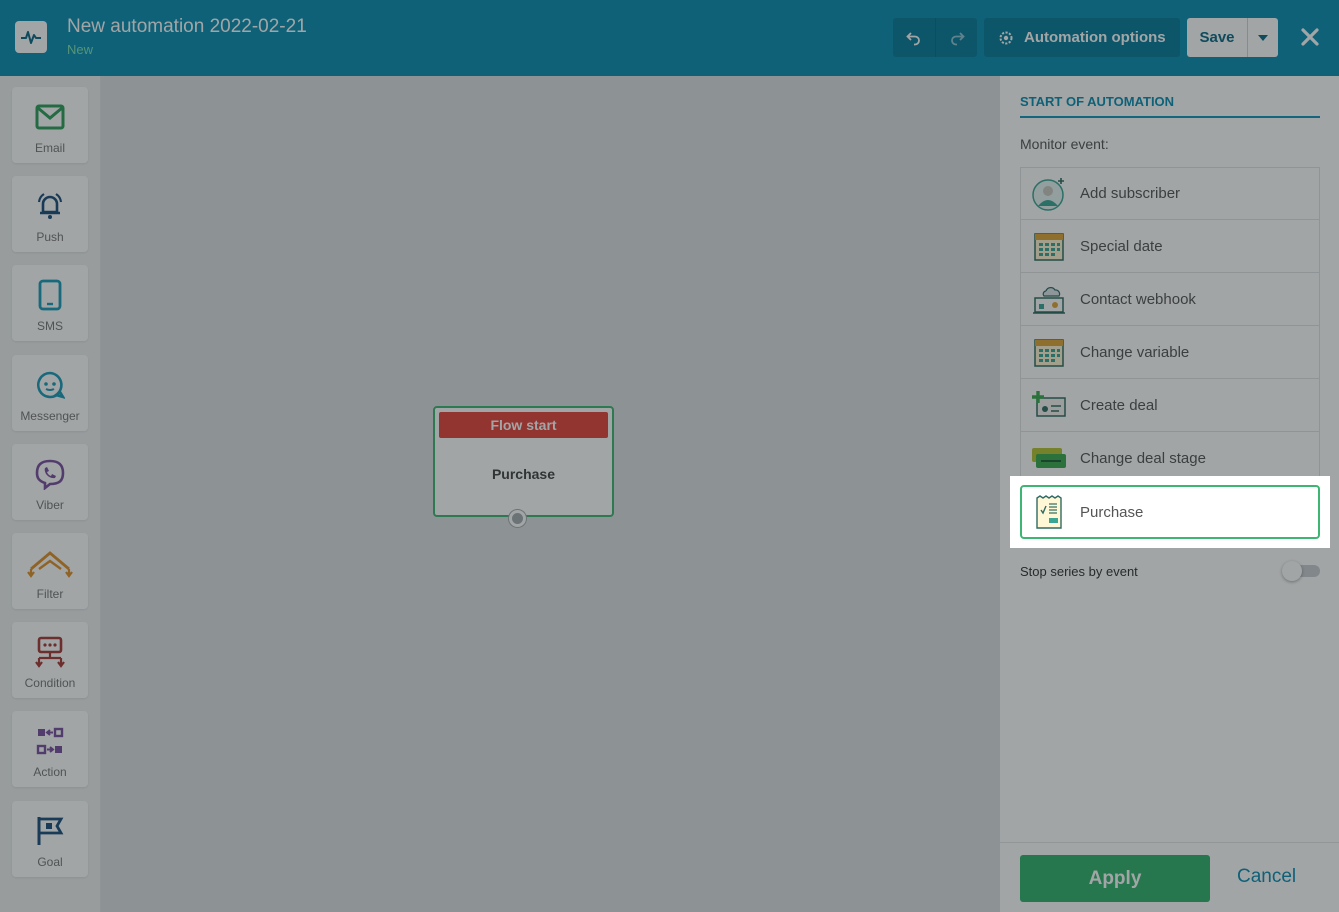 This screenshot has width=1339, height=912. What do you see at coordinates (1292, 571) in the screenshot?
I see `toggle-knob` at bounding box center [1292, 571].